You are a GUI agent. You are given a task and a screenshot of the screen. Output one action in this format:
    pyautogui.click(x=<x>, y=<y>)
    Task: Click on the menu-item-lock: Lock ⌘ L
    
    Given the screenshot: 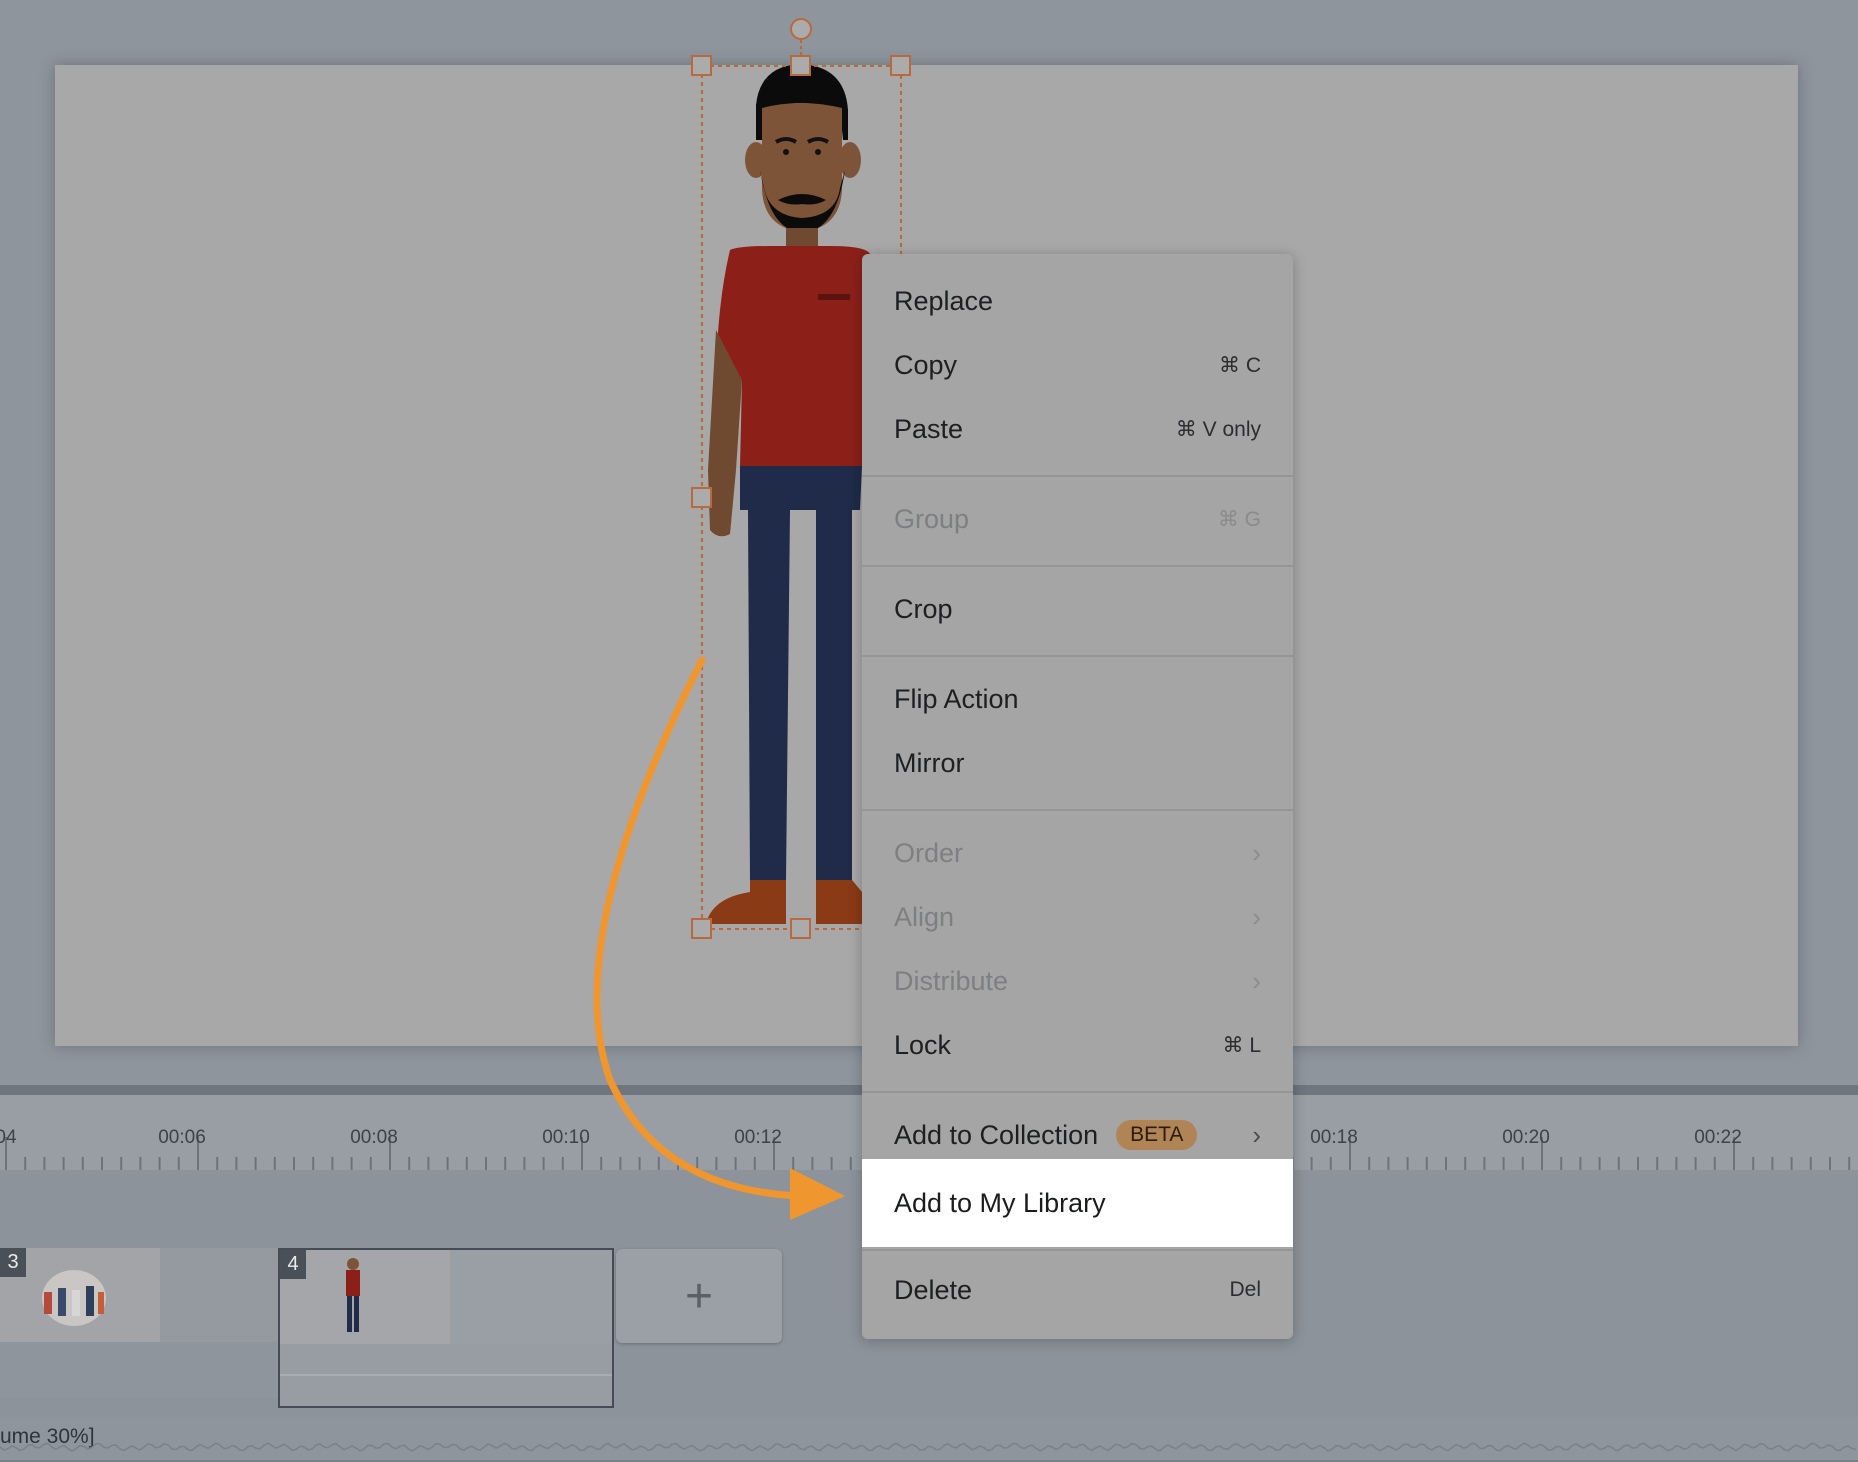 What is the action you would take?
    pyautogui.click(x=1077, y=1045)
    